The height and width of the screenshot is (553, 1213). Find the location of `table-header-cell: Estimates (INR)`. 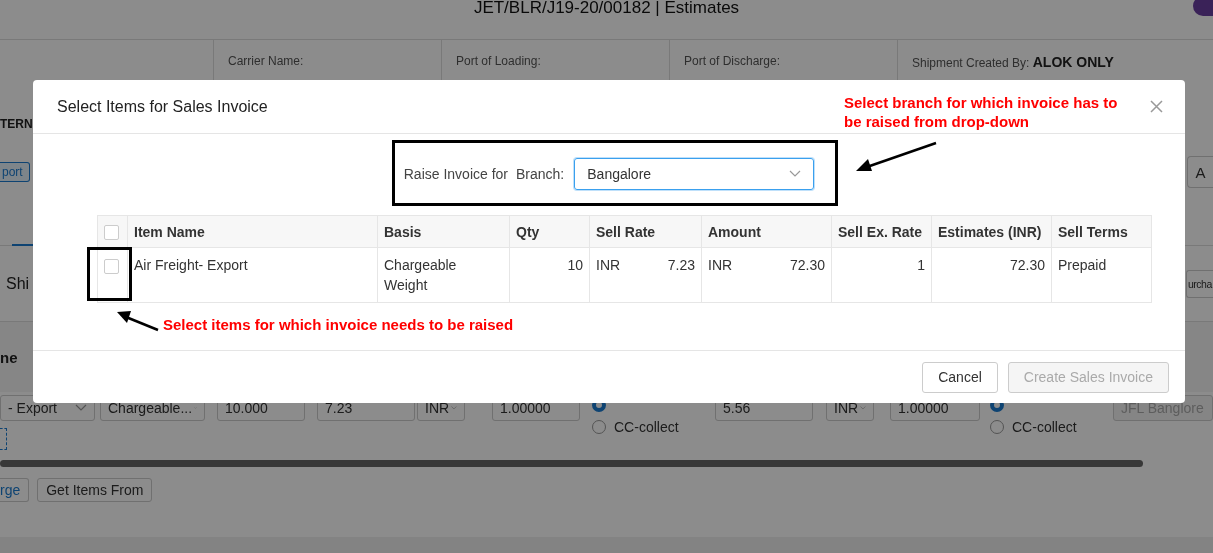

table-header-cell: Estimates (INR) is located at coordinates (991, 231).